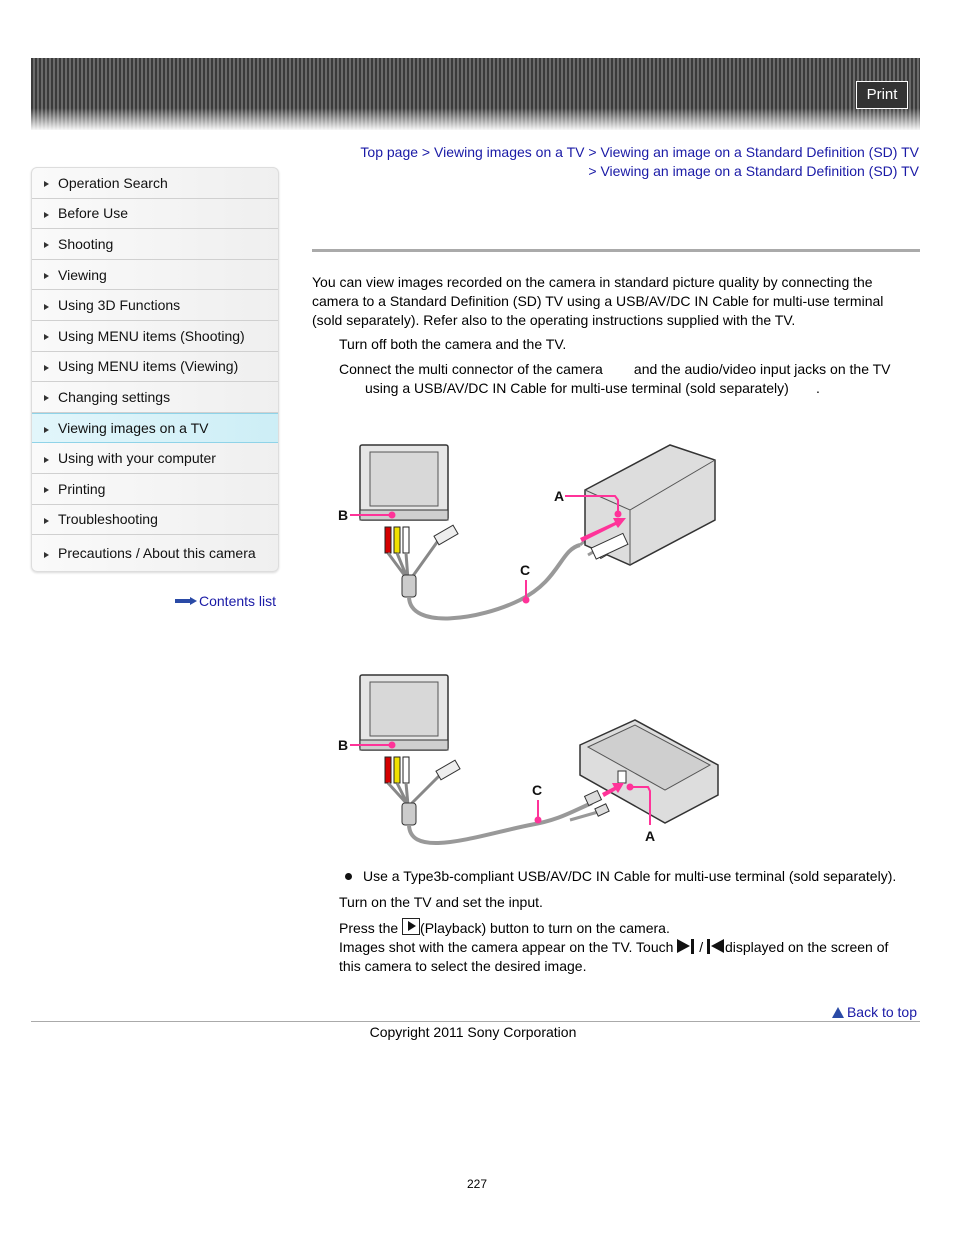 This screenshot has height=1235, width=954. Describe the element at coordinates (545, 928) in the screenshot. I see `step-4-text: (Playback) button to turn on the camera.` at that location.